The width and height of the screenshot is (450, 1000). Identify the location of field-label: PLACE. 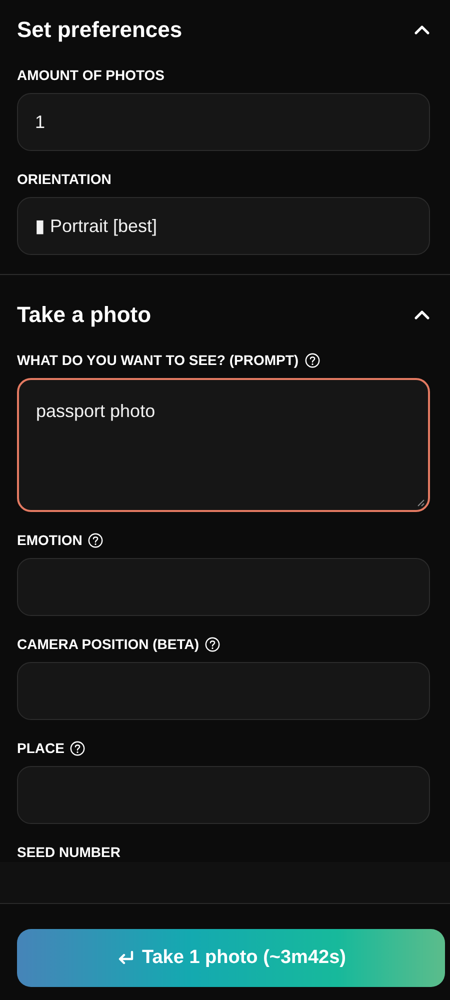
(40, 748).